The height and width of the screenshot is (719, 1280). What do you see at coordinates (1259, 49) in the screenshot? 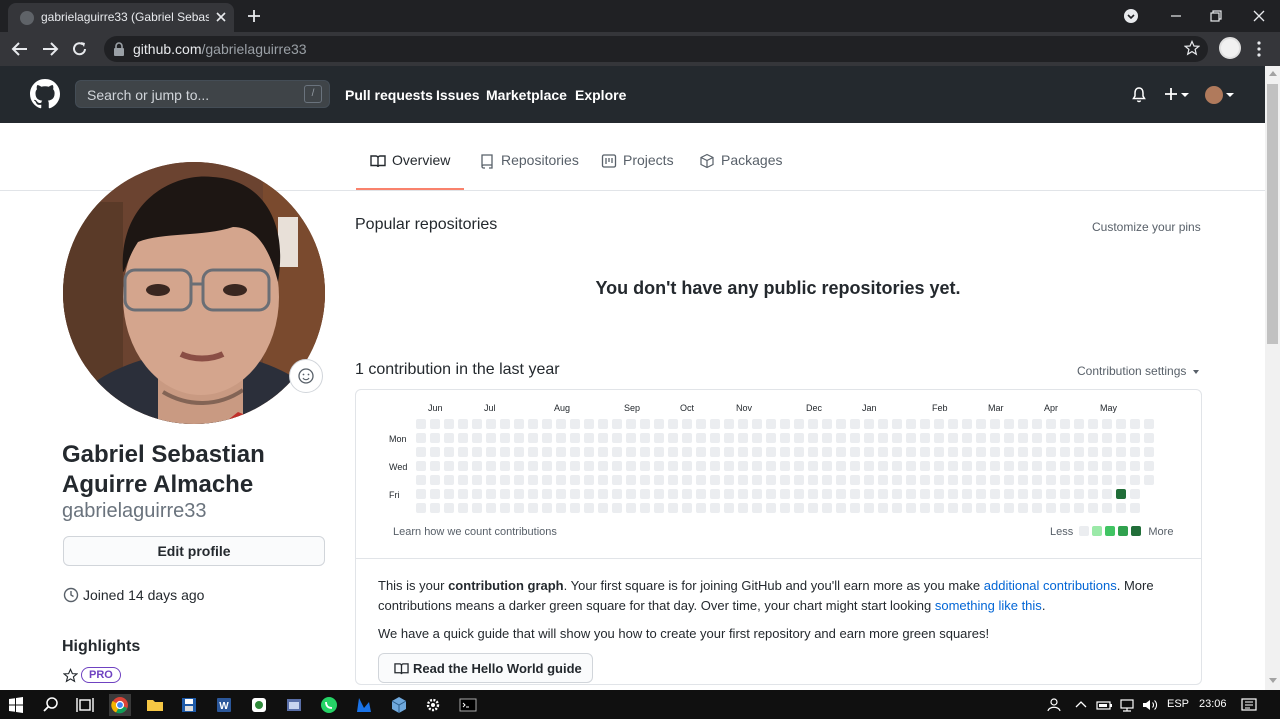
I see `chrome-menu-icon` at bounding box center [1259, 49].